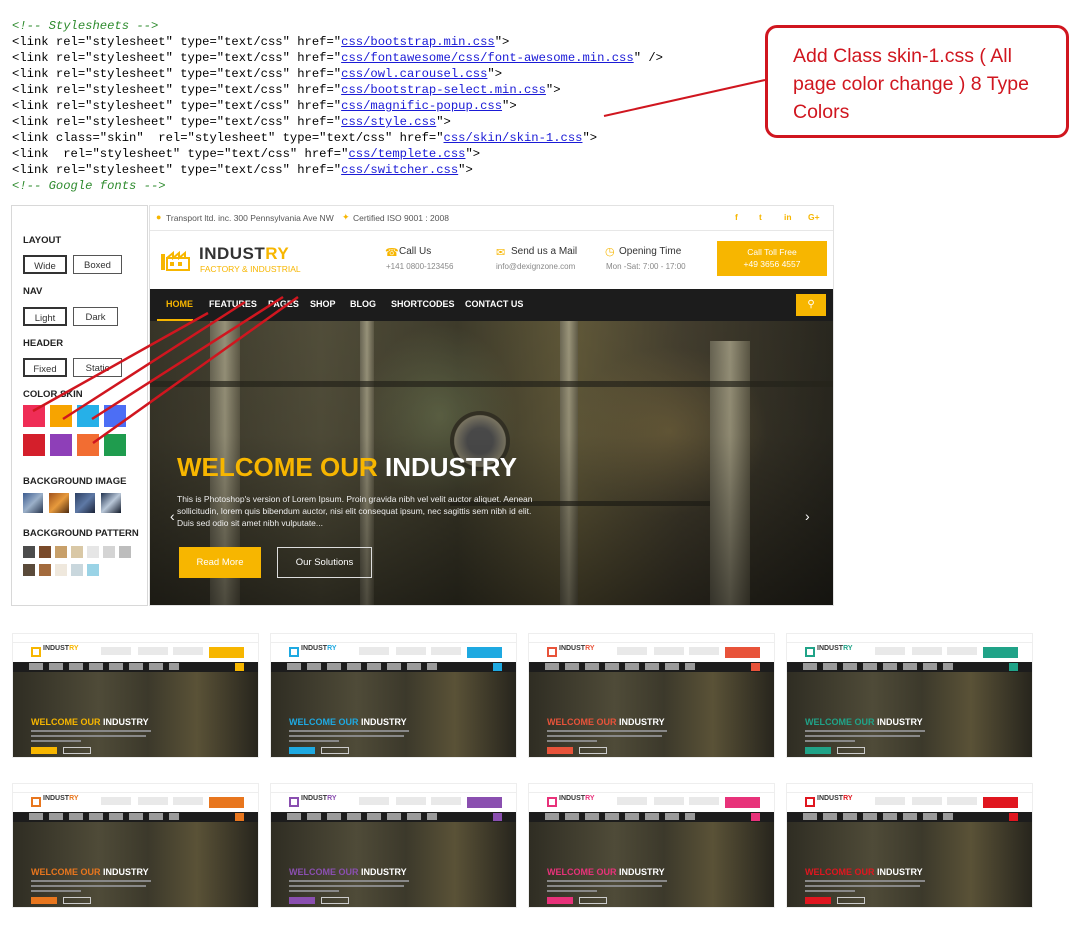  Describe the element at coordinates (772, 258) in the screenshot. I see `call-toll-free-button: Call Toll Free +49 3656 4557` at that location.